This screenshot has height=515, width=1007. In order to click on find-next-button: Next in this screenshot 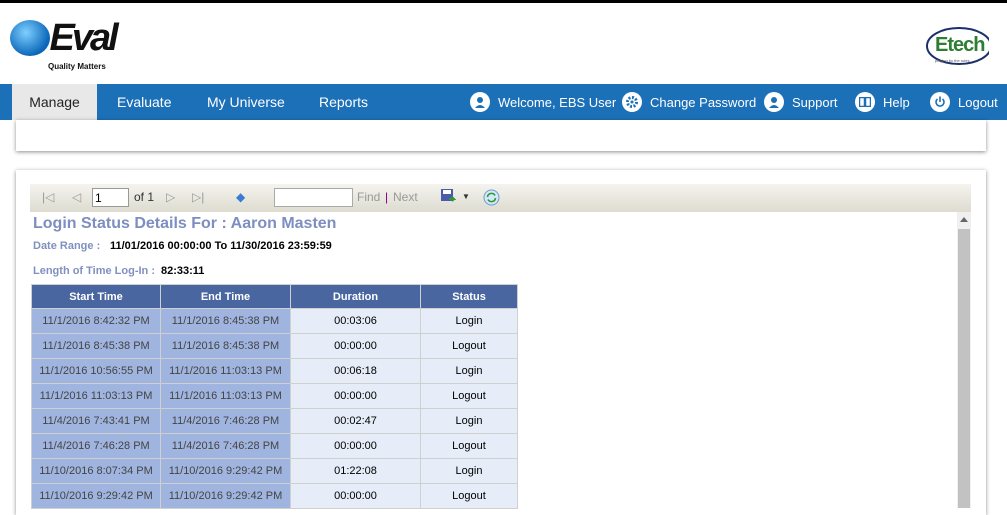, I will do `click(405, 197)`.